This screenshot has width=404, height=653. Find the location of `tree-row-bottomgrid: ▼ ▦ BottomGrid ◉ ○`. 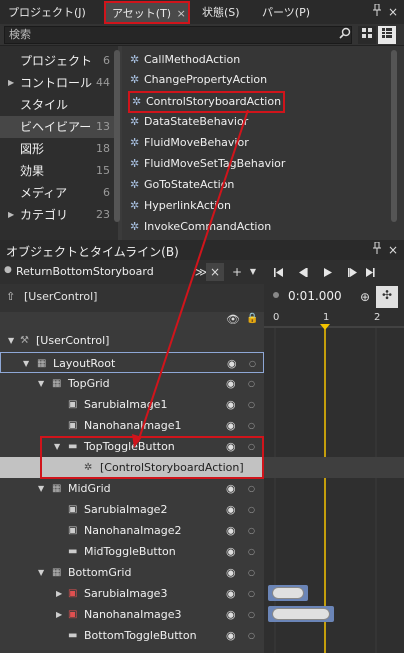

tree-row-bottomgrid: ▼ ▦ BottomGrid ◉ ○ is located at coordinates (132, 572).